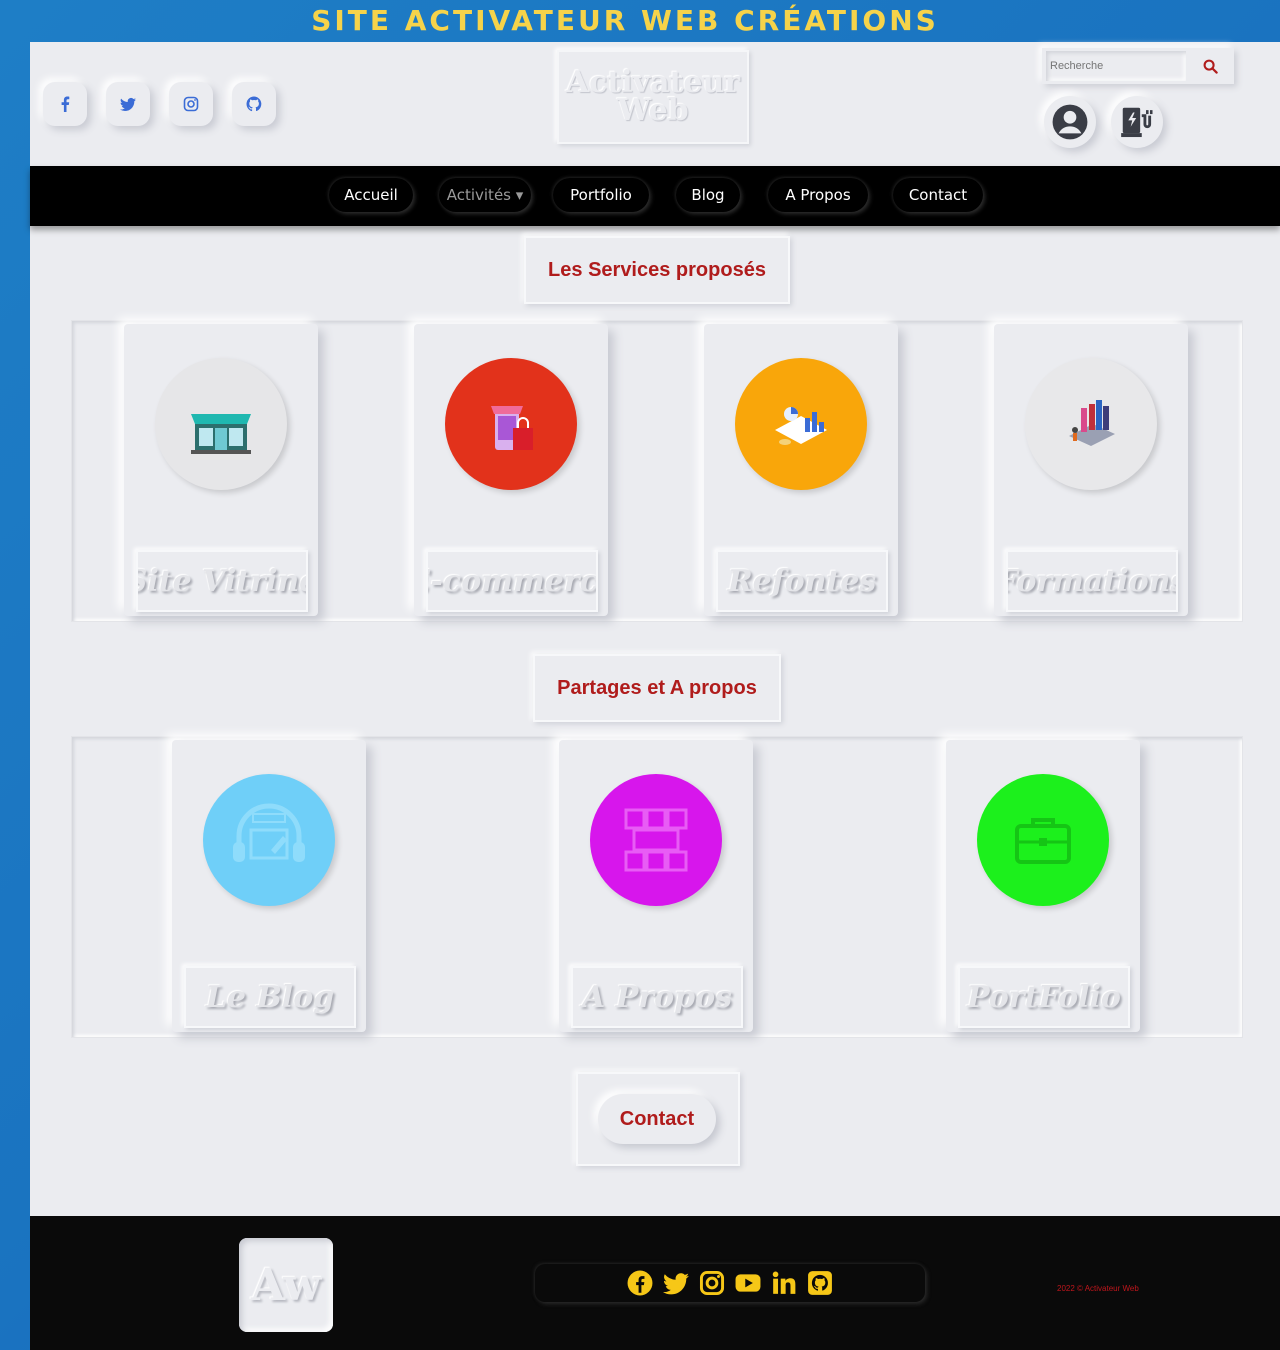 The width and height of the screenshot is (1280, 1350). Describe the element at coordinates (625, 20) in the screenshot. I see `banner-title: SITE ACTIVATEUR WEB CRÉATIONS` at that location.